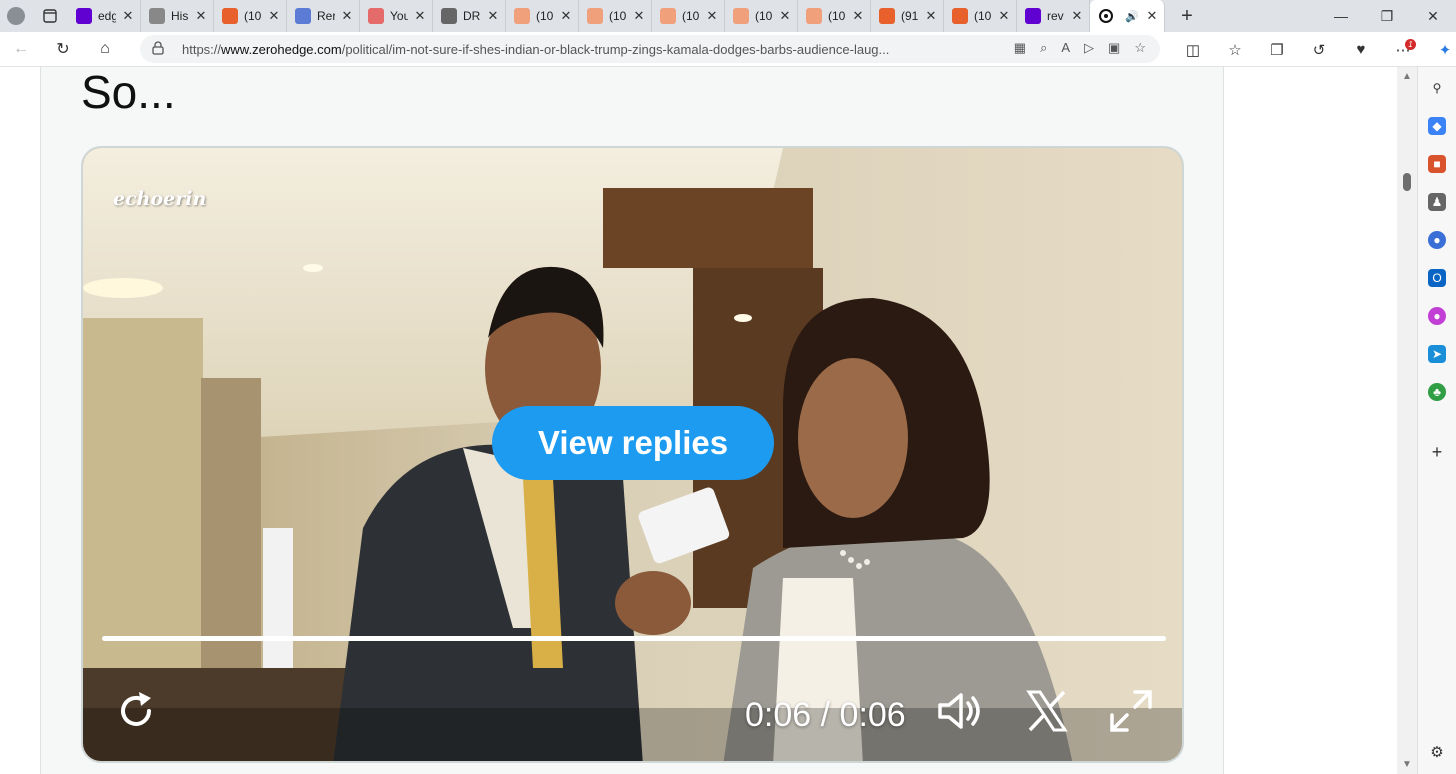 This screenshot has width=1456, height=774. Describe the element at coordinates (1387, 16) in the screenshot. I see `restore-button: ❐` at that location.